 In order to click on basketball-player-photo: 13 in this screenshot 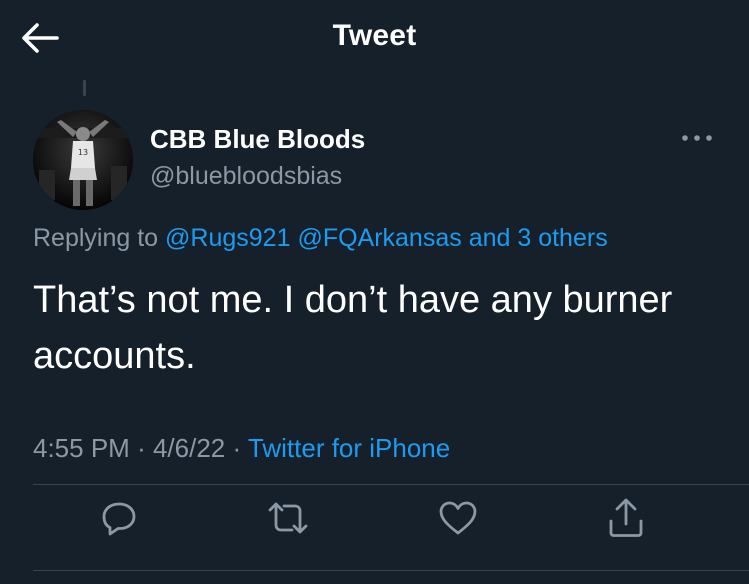, I will do `click(83, 160)`.